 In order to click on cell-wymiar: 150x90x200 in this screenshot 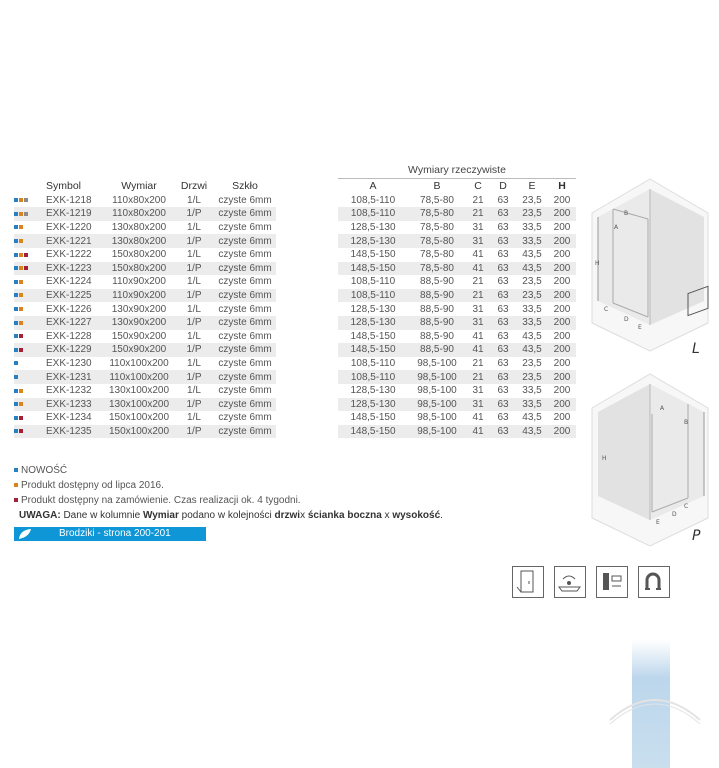, I will do `click(139, 336)`.